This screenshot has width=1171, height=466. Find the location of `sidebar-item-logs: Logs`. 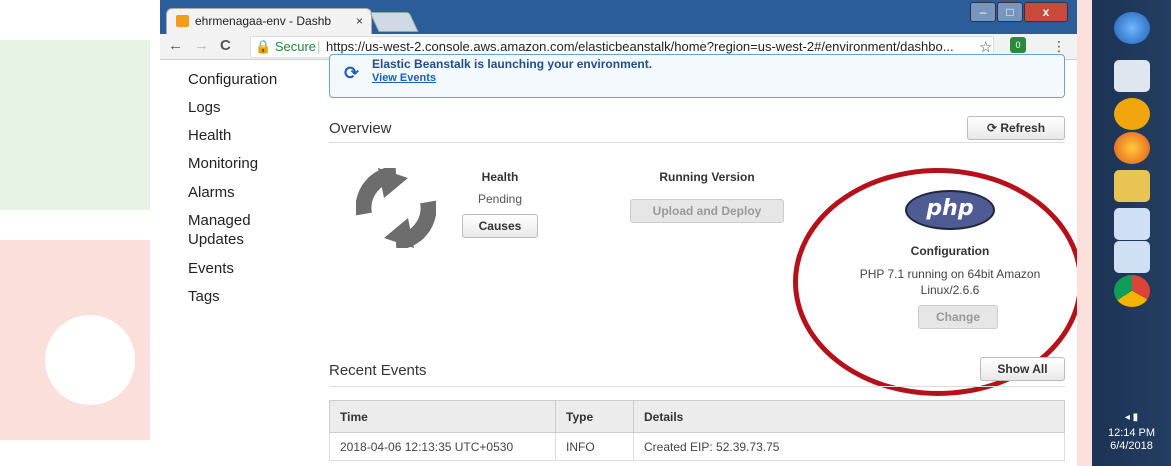

sidebar-item-logs: Logs is located at coordinates (204, 107).